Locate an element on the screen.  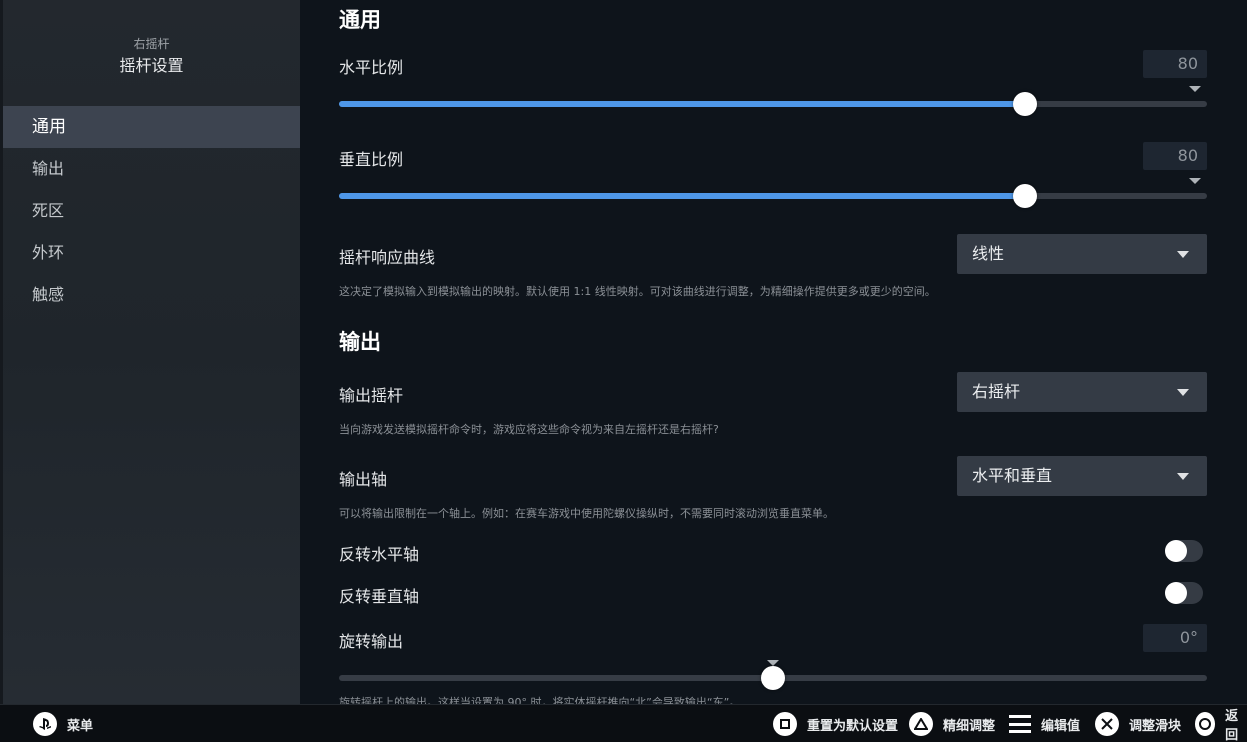
button-hint-bar: 菜单 重置为默认设置 精细调整 编辑值 调整滑块 返回 is located at coordinates (623, 723).